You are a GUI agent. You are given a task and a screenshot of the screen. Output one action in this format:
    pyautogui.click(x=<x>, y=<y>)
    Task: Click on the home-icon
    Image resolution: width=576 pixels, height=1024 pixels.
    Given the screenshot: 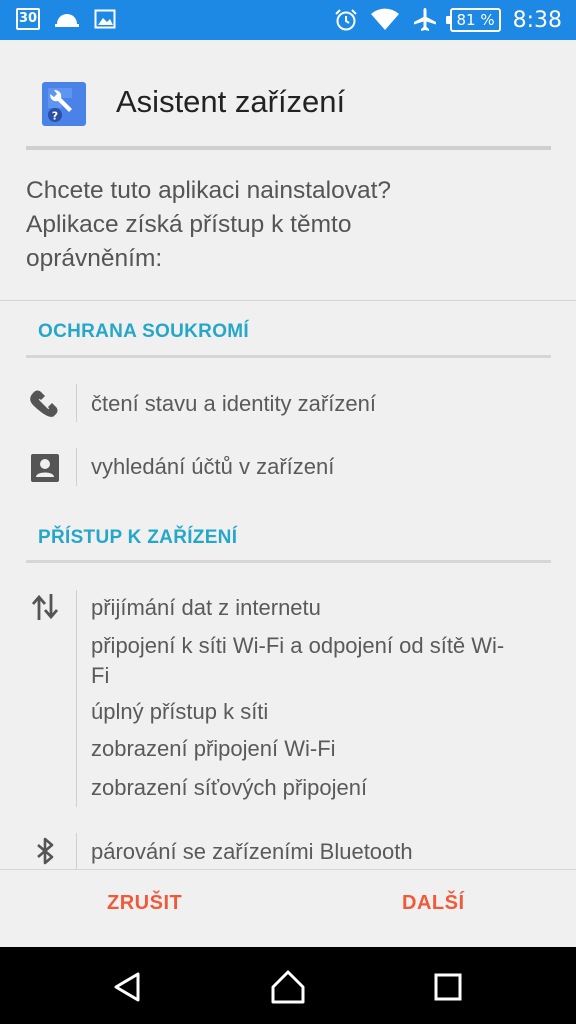 What is the action you would take?
    pyautogui.click(x=288, y=987)
    